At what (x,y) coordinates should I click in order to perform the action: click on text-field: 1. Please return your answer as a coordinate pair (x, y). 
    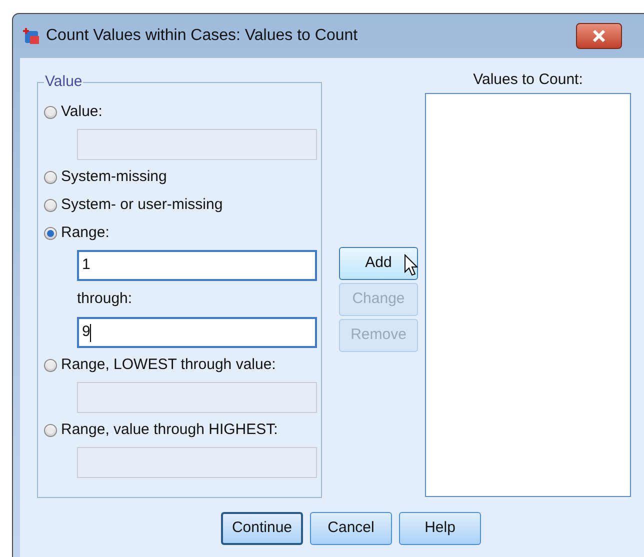
    Looking at the image, I should click on (197, 265).